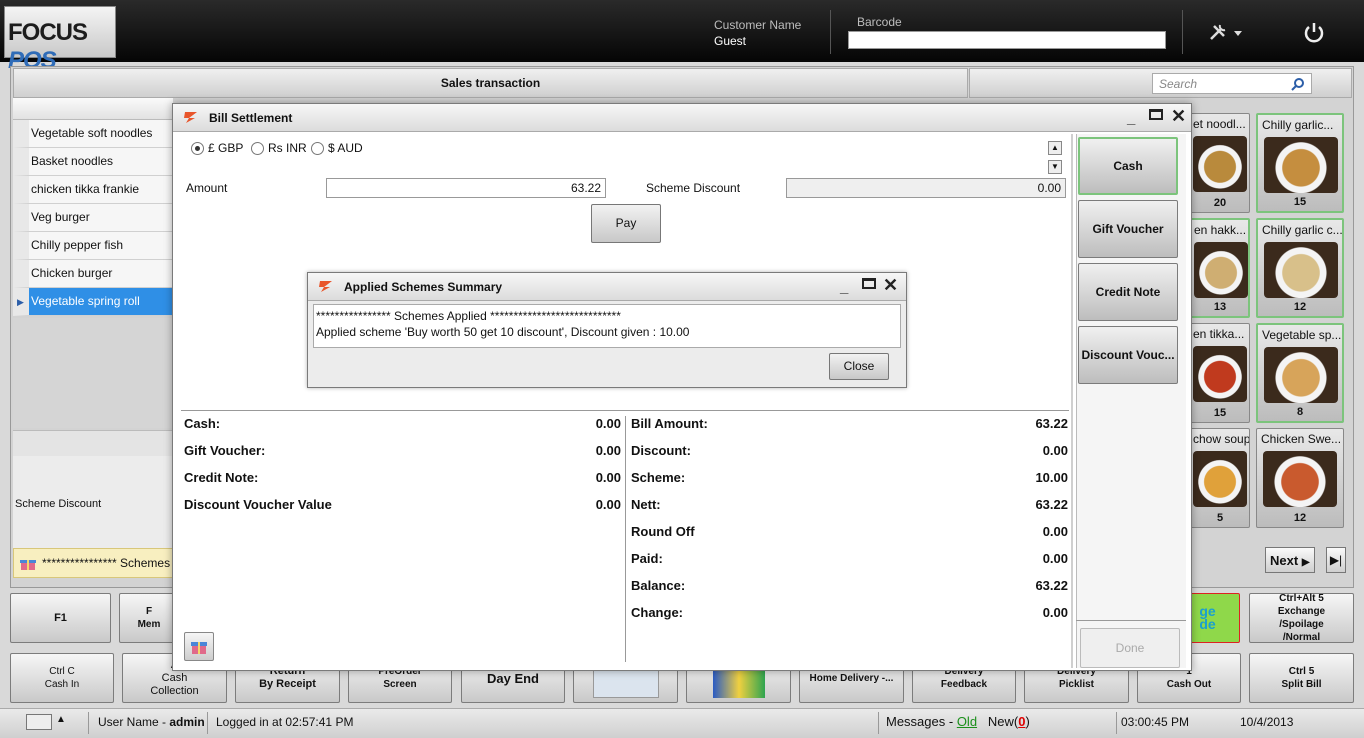 This screenshot has width=1364, height=738. I want to click on split-bill-button: Ctrl 5 Split Bill, so click(1301, 678).